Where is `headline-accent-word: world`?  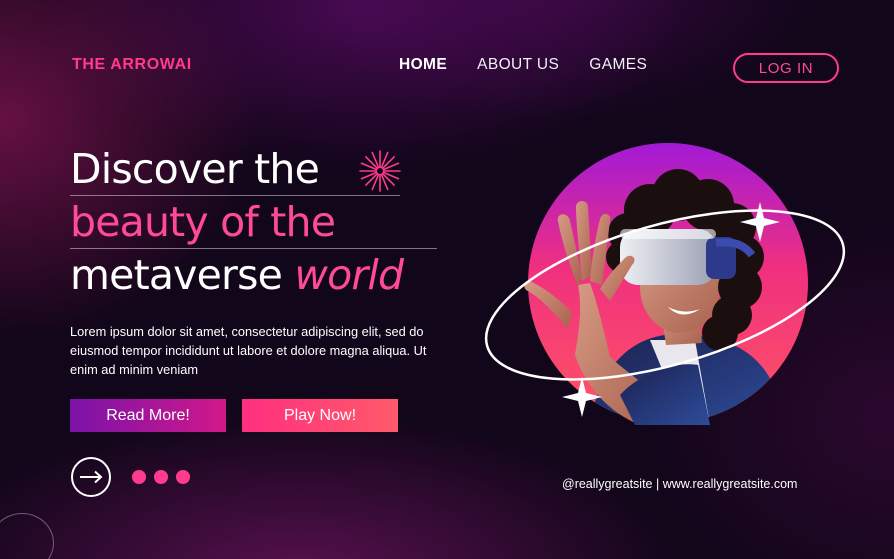
headline-accent-word: world is located at coordinates (349, 275).